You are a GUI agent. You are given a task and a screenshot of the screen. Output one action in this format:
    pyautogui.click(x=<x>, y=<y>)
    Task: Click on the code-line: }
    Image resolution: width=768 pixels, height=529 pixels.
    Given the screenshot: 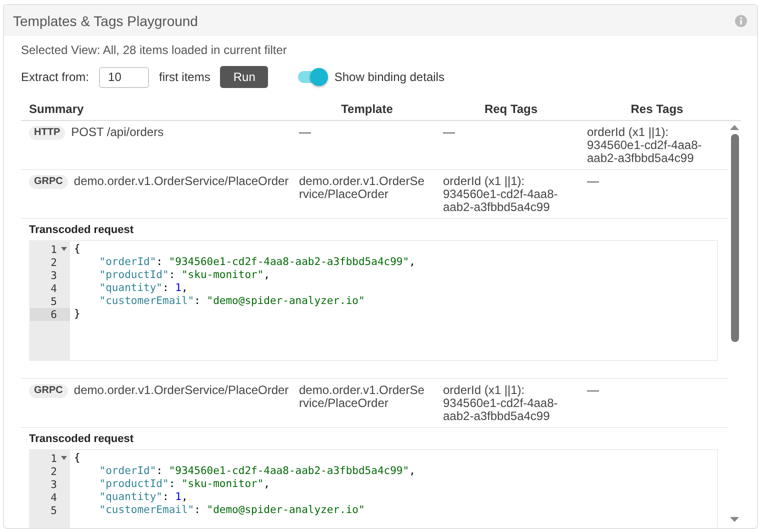 What is the action you would take?
    pyautogui.click(x=78, y=314)
    